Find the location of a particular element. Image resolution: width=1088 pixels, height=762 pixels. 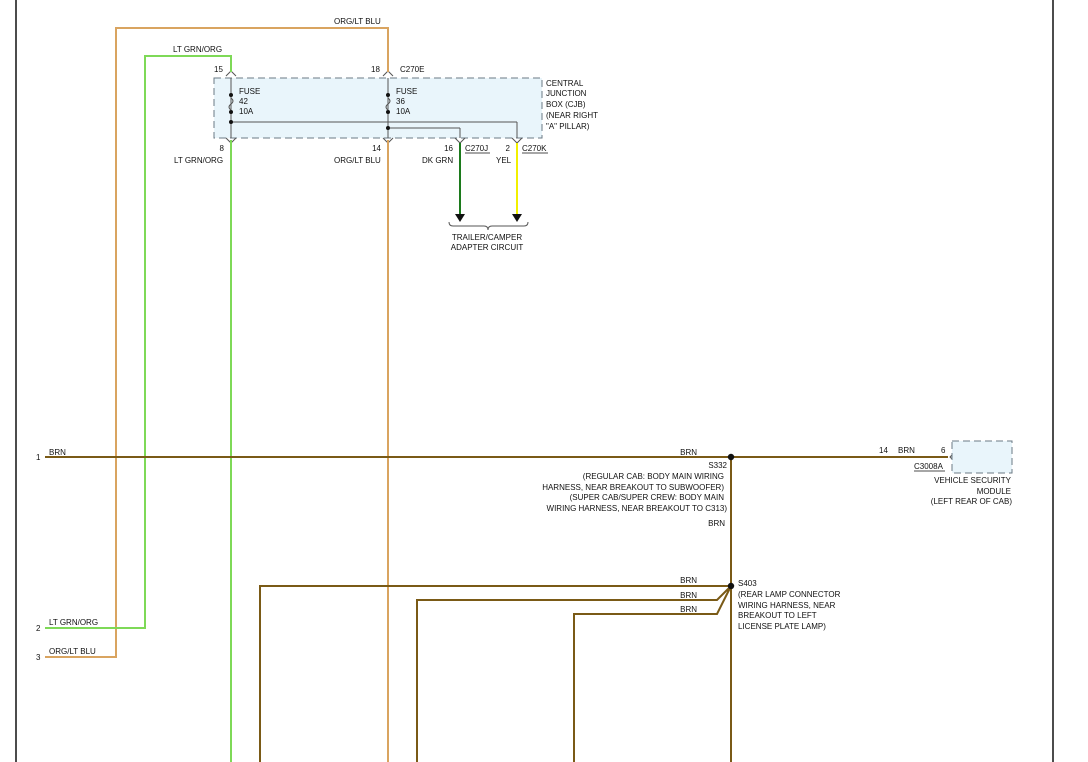

arrow-dk-grn is located at coordinates (460, 218).